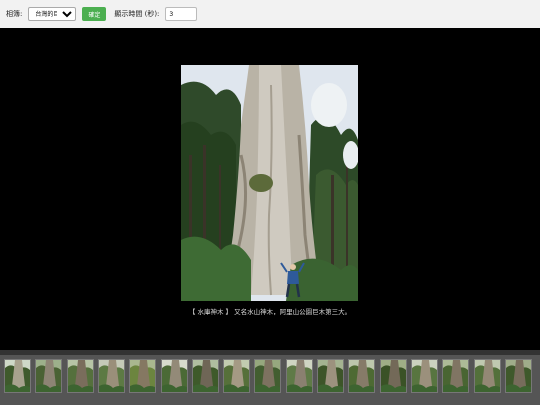 The image size is (540, 405). I want to click on thumbnail-strip, so click(270, 377).